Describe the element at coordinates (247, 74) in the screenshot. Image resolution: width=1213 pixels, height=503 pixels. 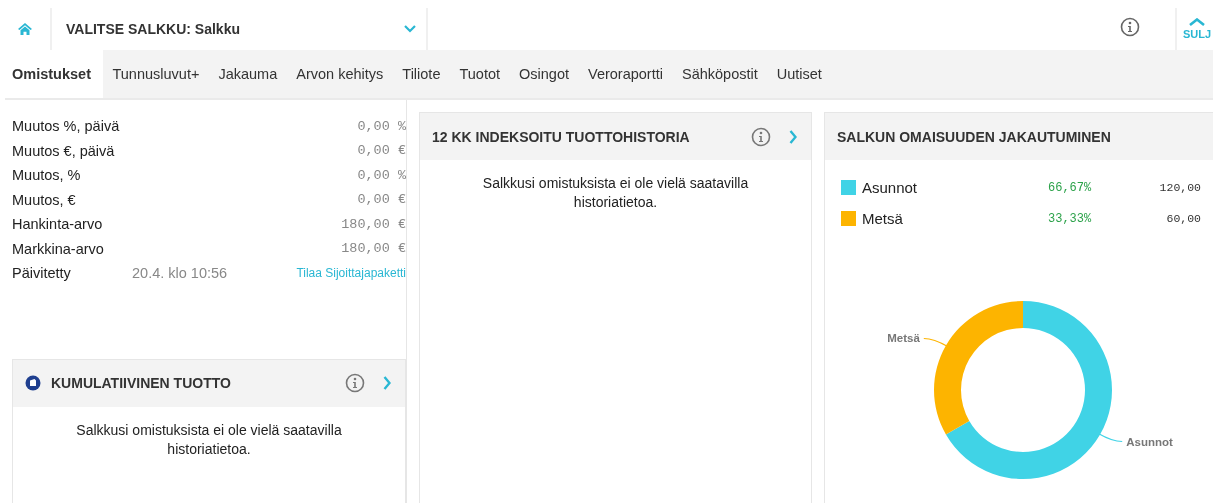
I see `tab: Jakauma` at that location.